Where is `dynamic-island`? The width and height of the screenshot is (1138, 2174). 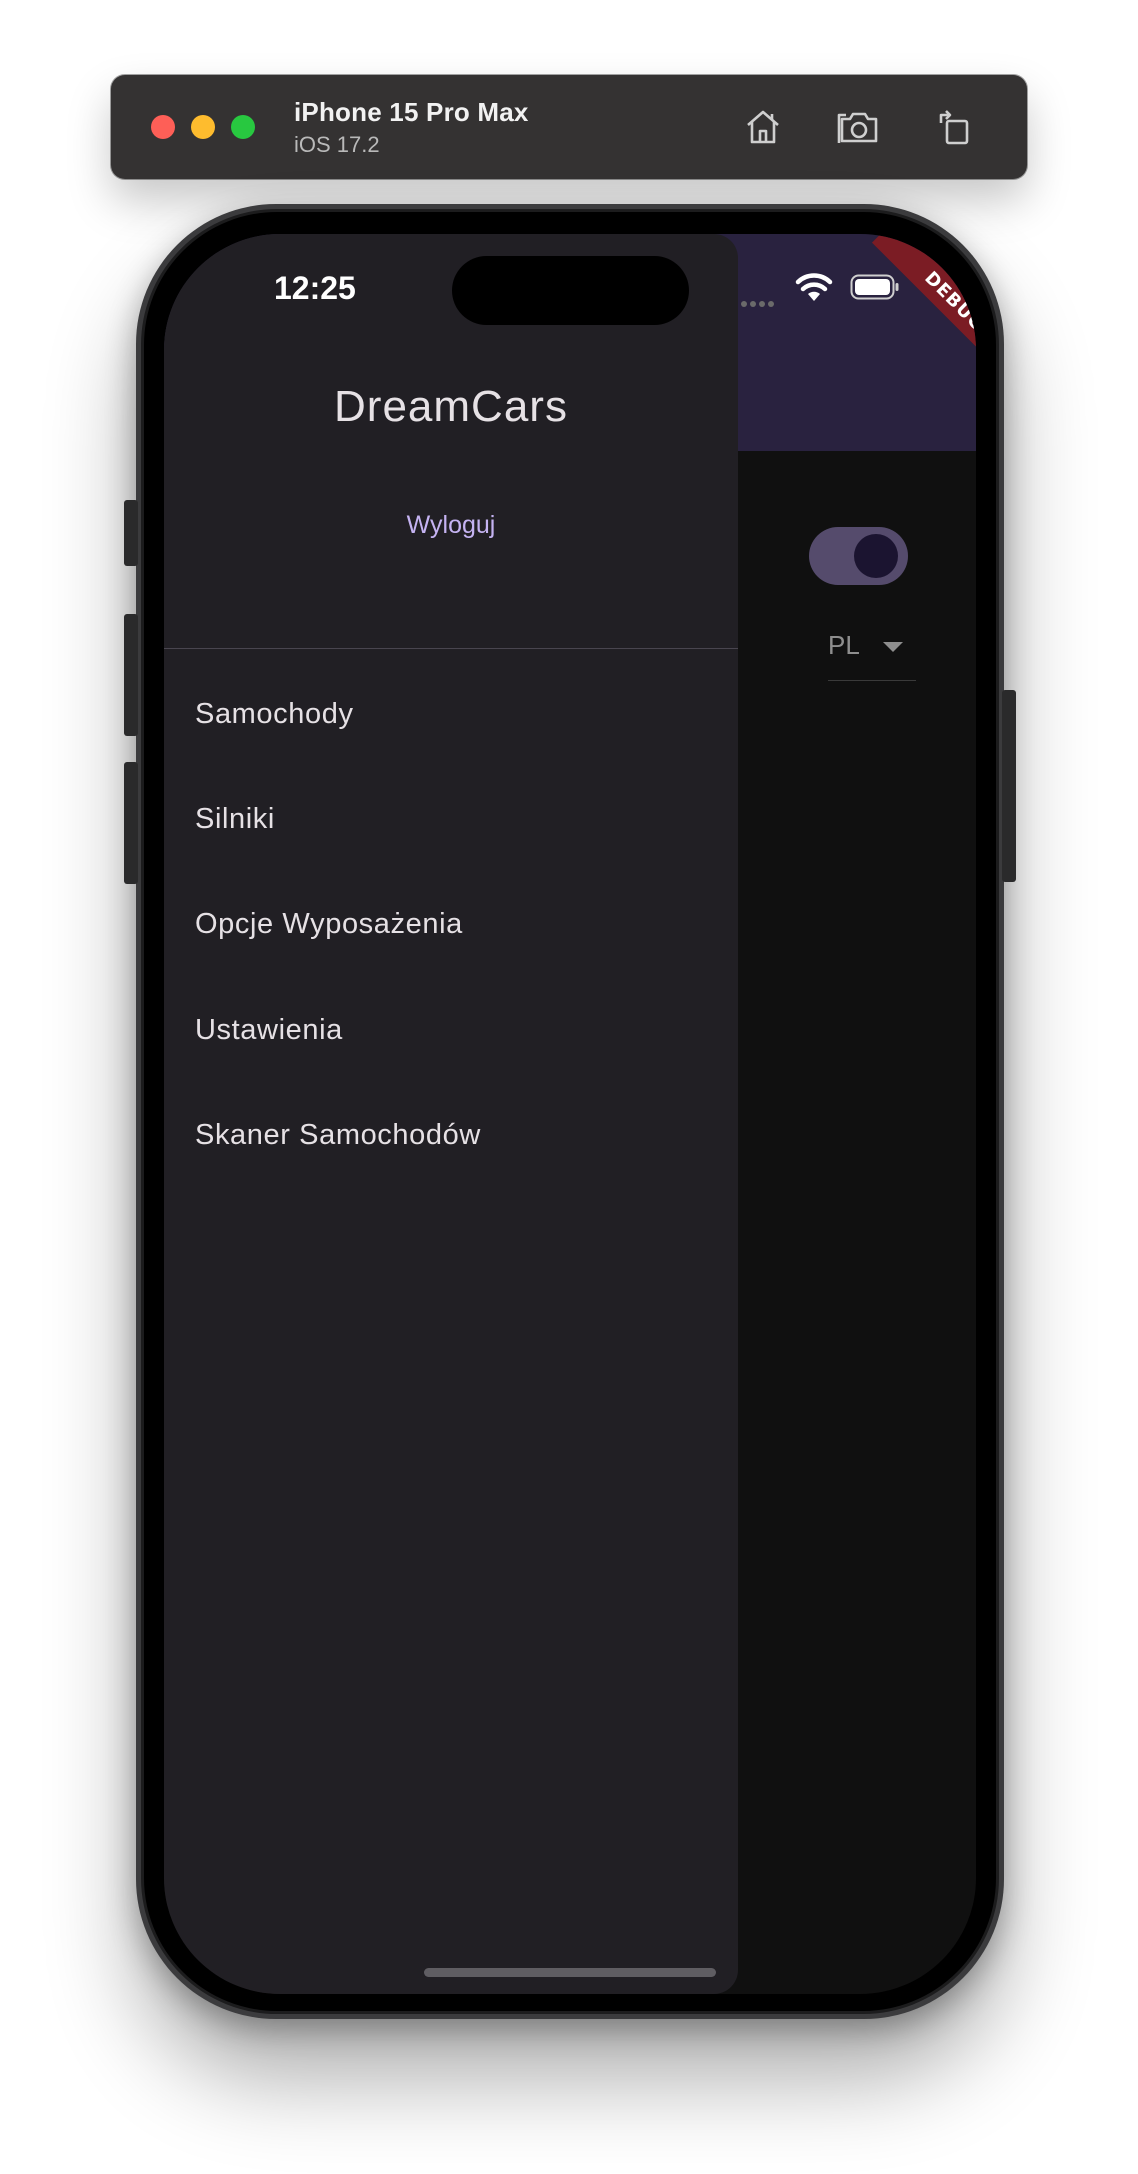
dynamic-island is located at coordinates (570, 290).